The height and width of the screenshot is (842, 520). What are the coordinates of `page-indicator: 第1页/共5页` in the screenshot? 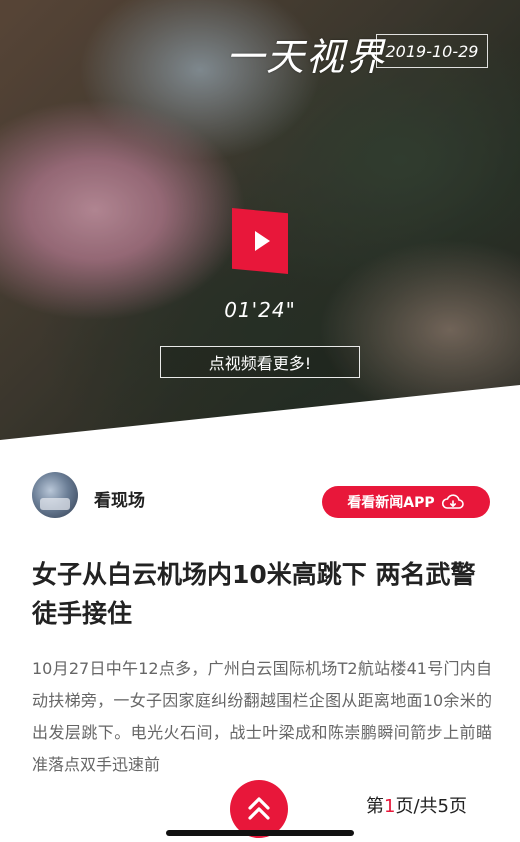 It's located at (416, 805).